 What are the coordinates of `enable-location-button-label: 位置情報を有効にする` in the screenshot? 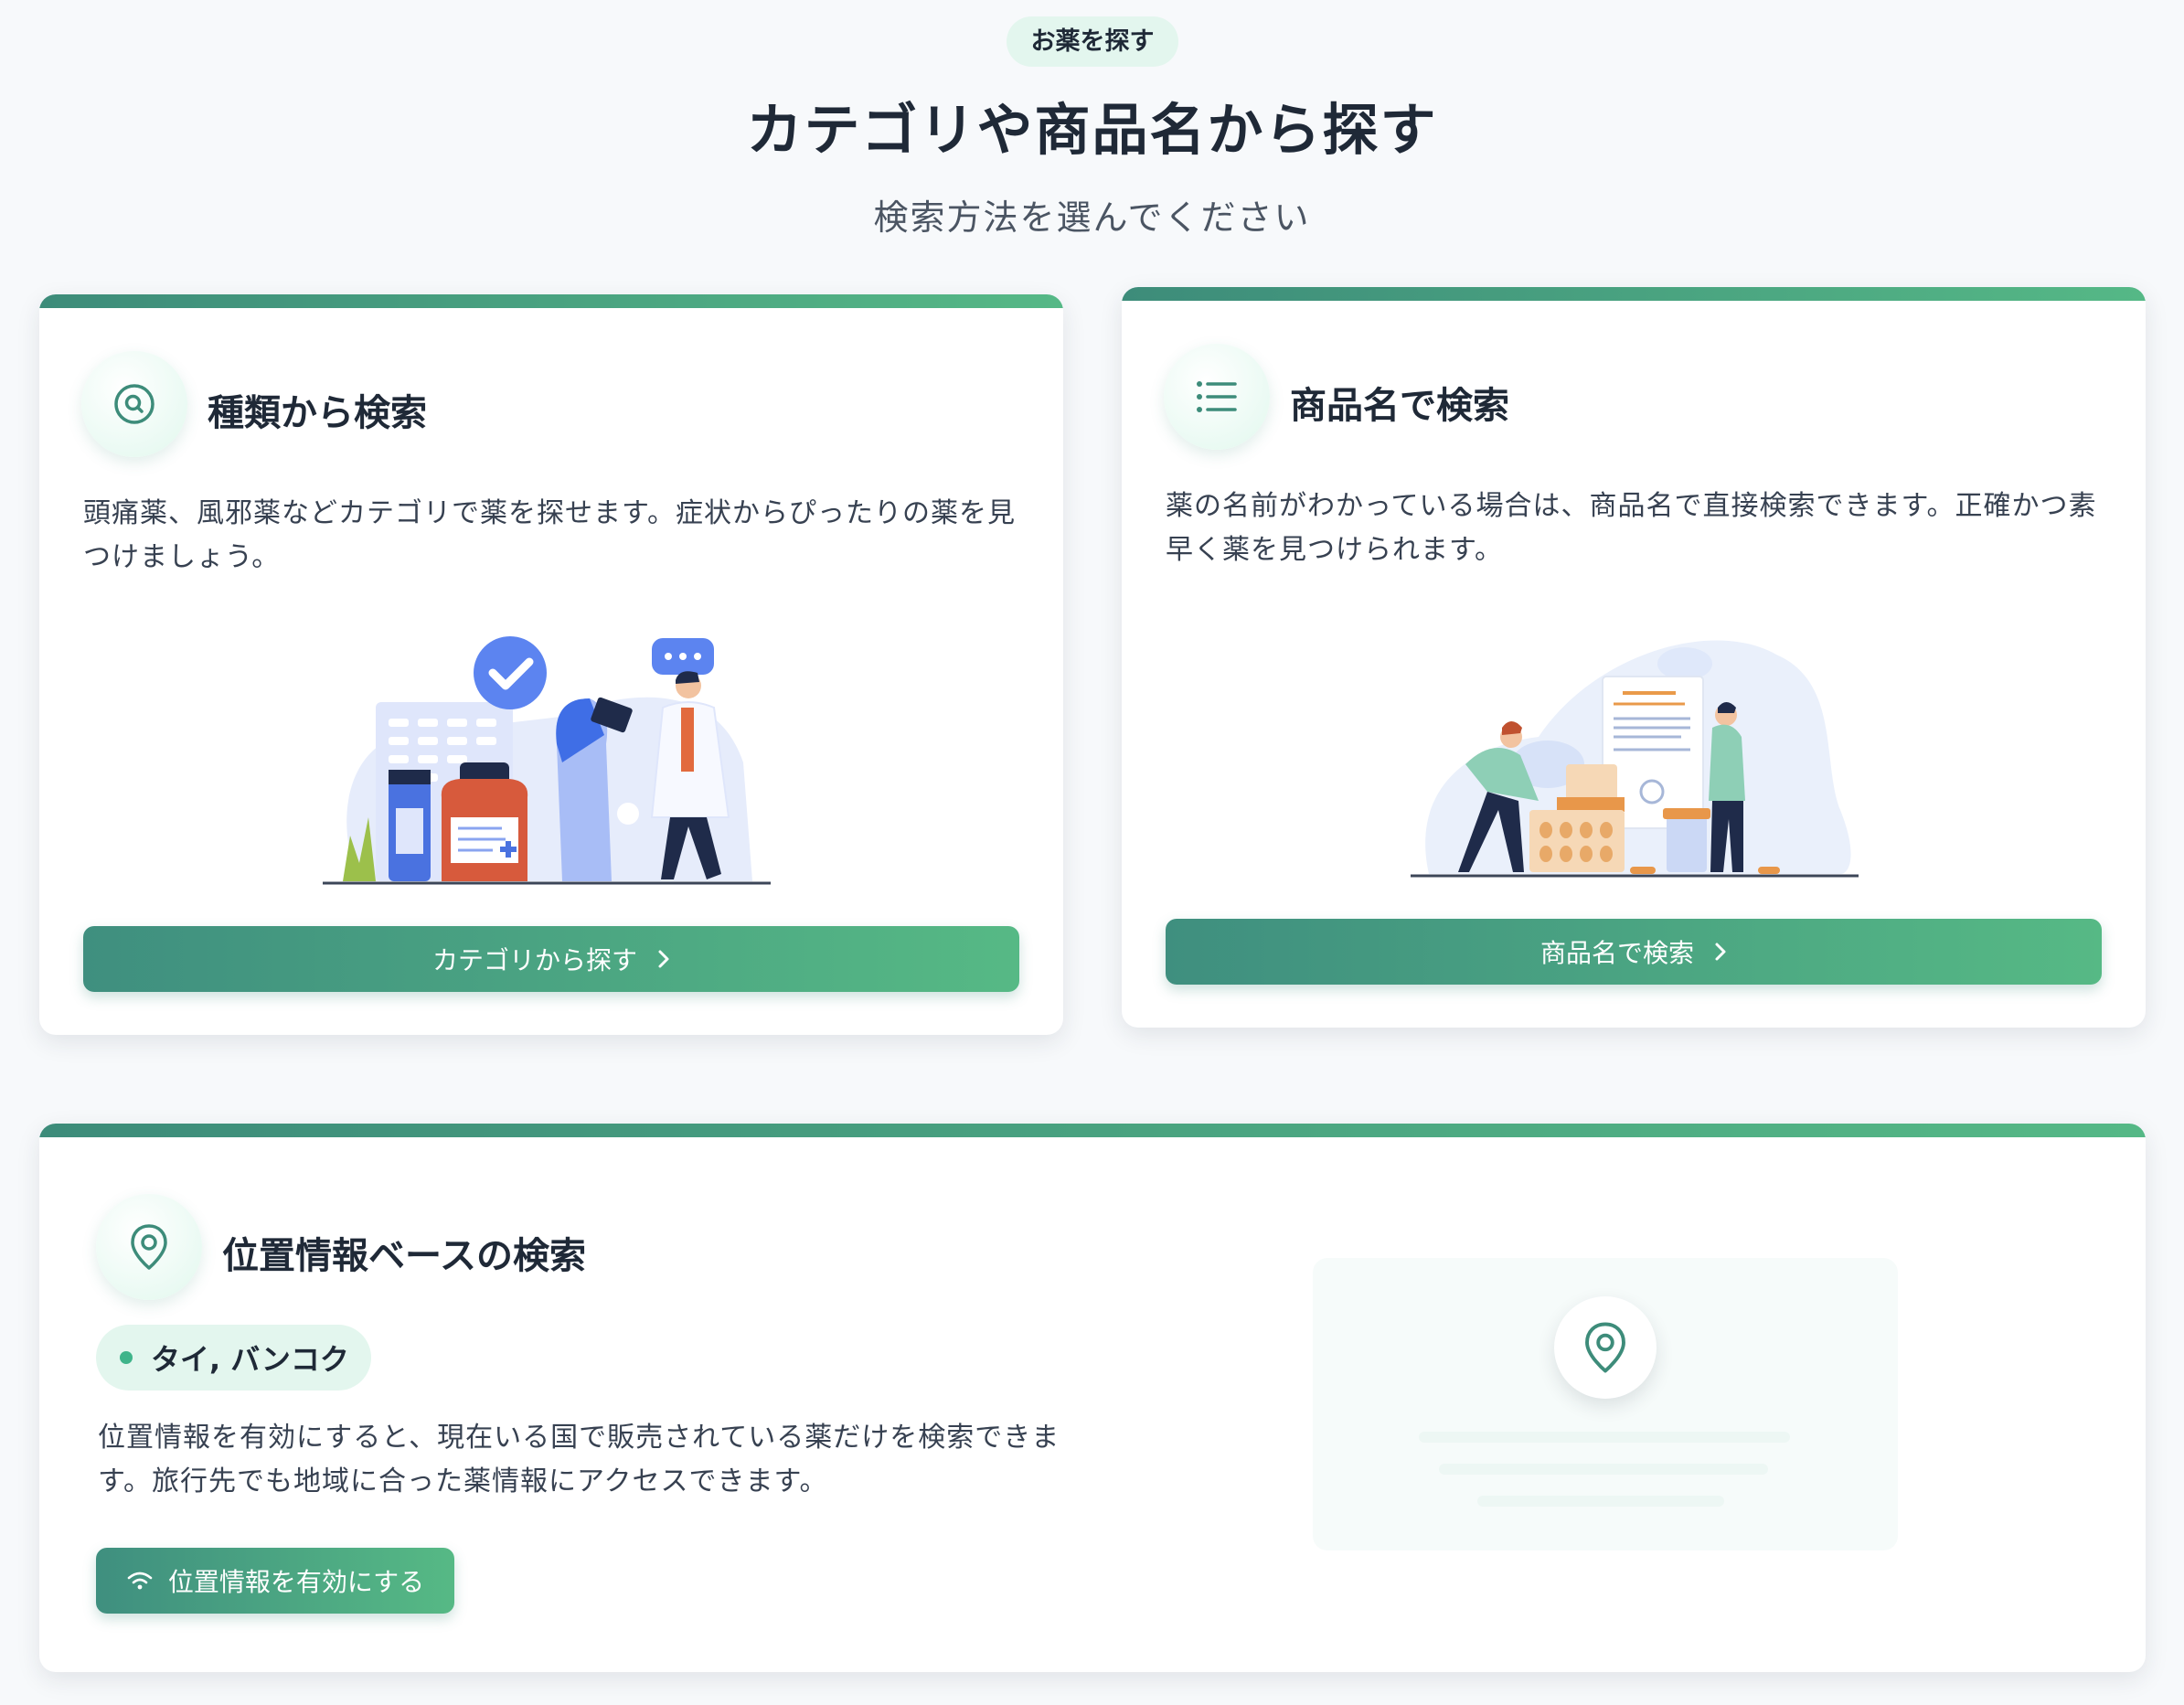 It's located at (296, 1582).